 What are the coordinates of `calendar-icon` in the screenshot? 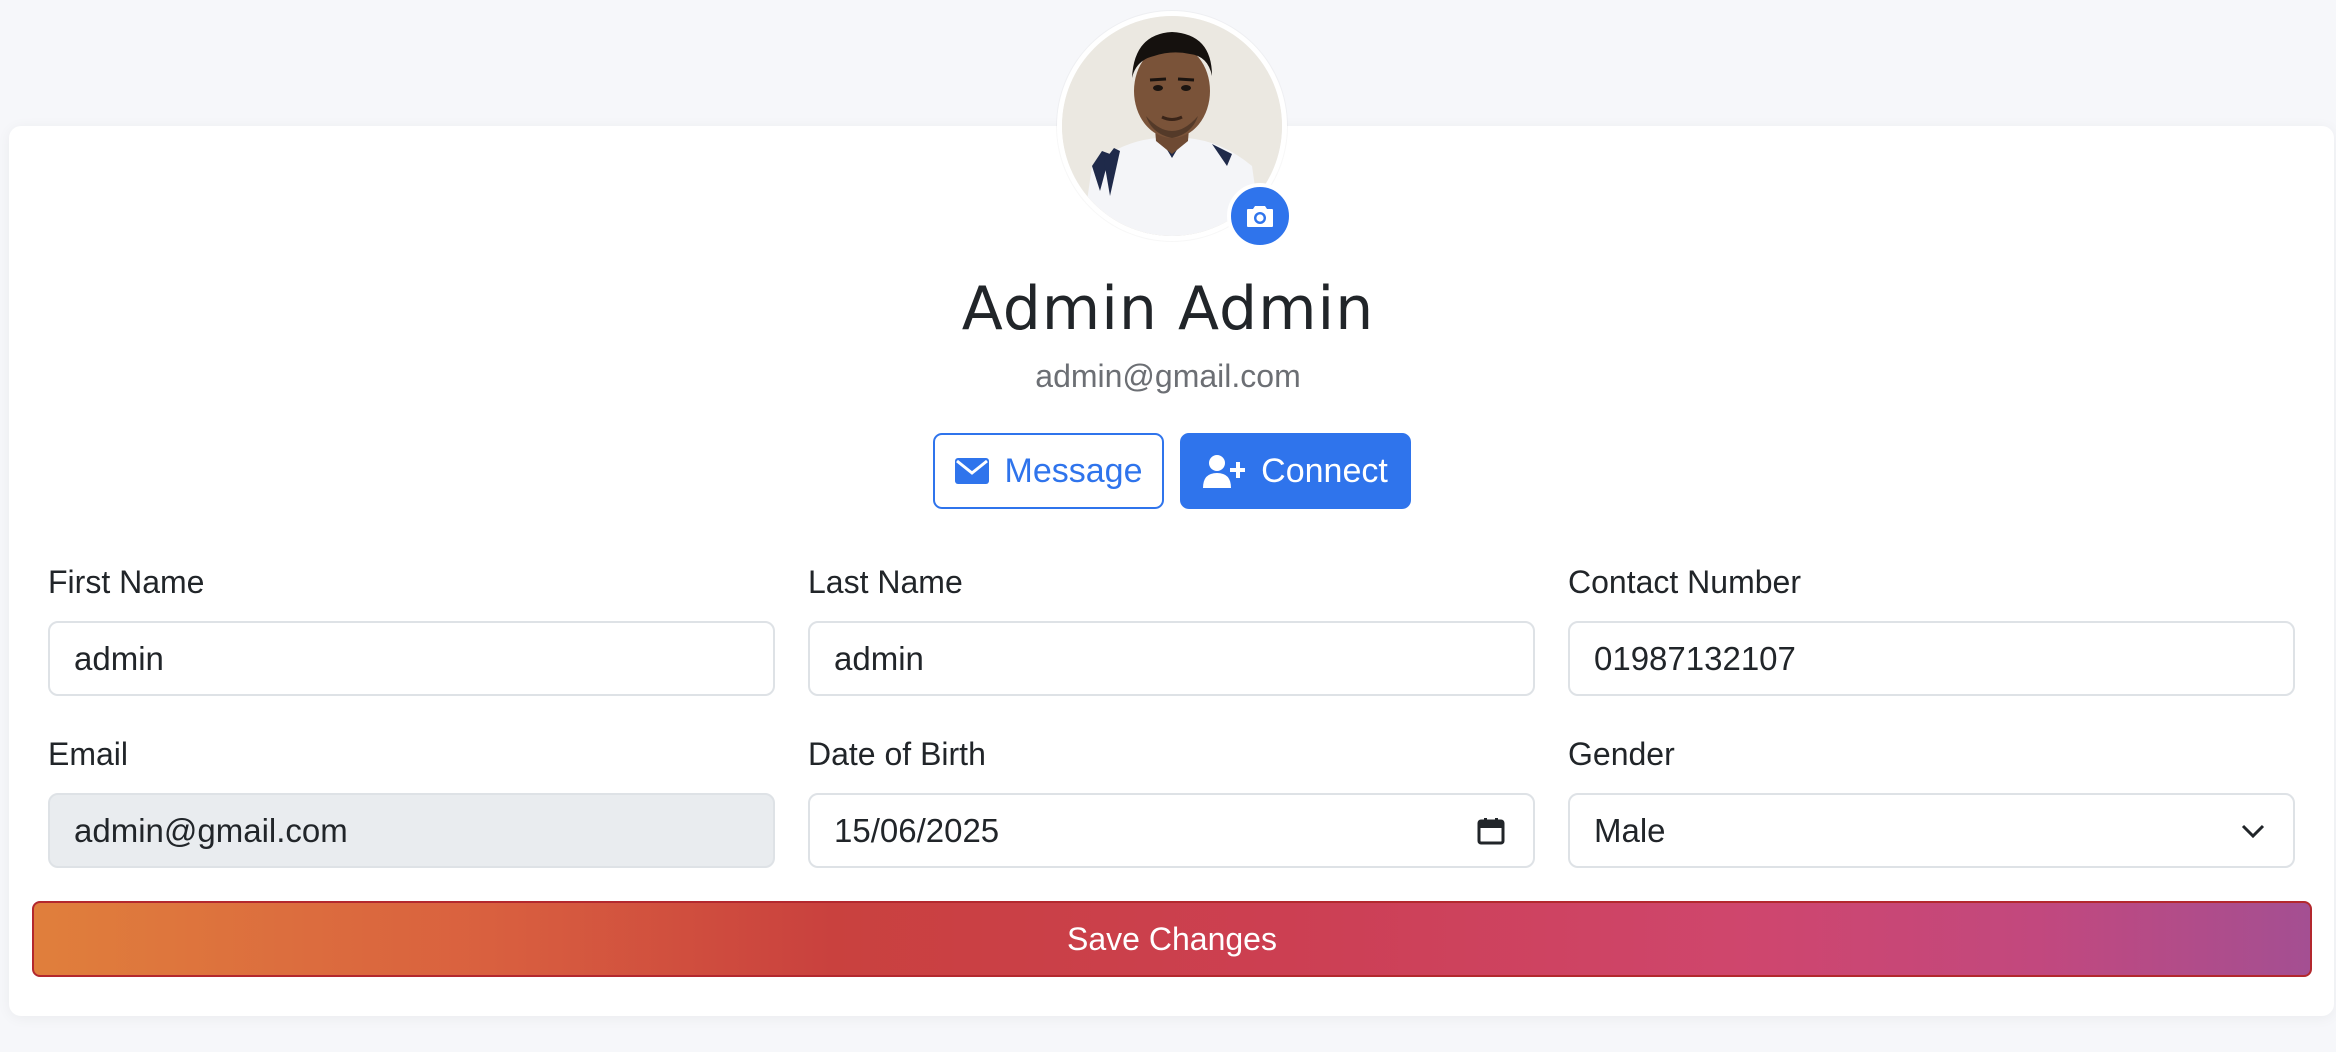 It's located at (1491, 830).